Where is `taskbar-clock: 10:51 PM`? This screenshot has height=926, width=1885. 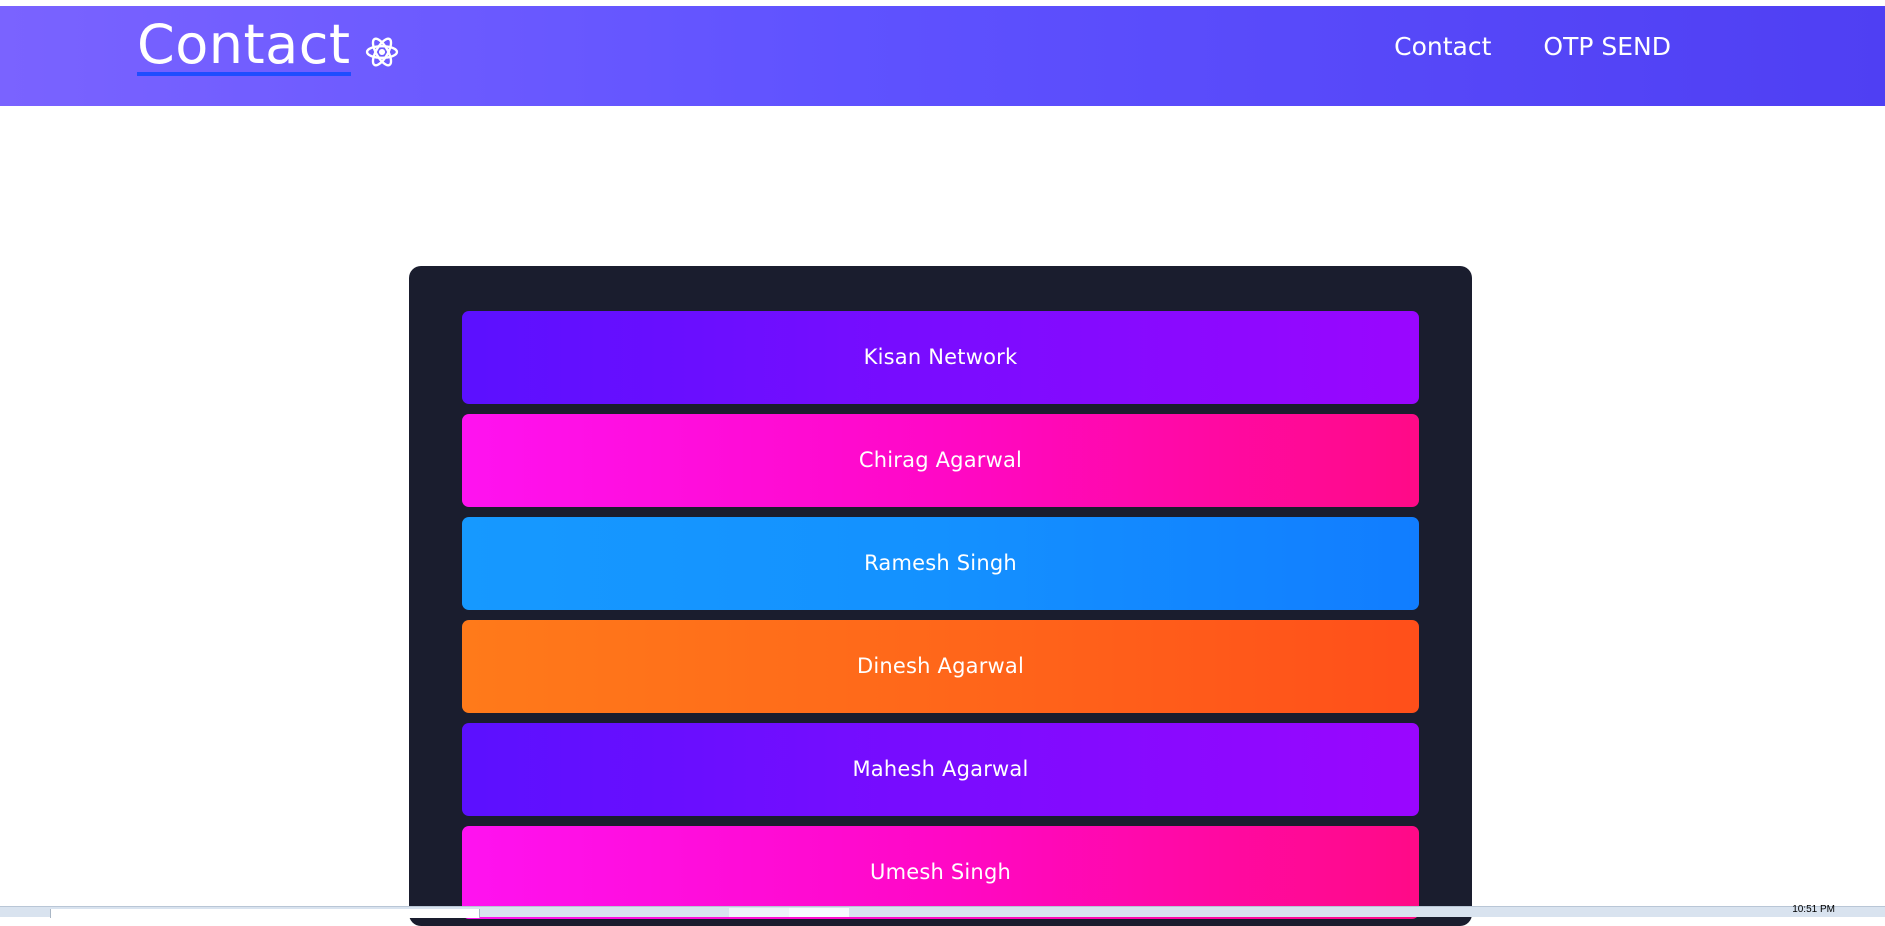
taskbar-clock: 10:51 PM is located at coordinates (1813, 909).